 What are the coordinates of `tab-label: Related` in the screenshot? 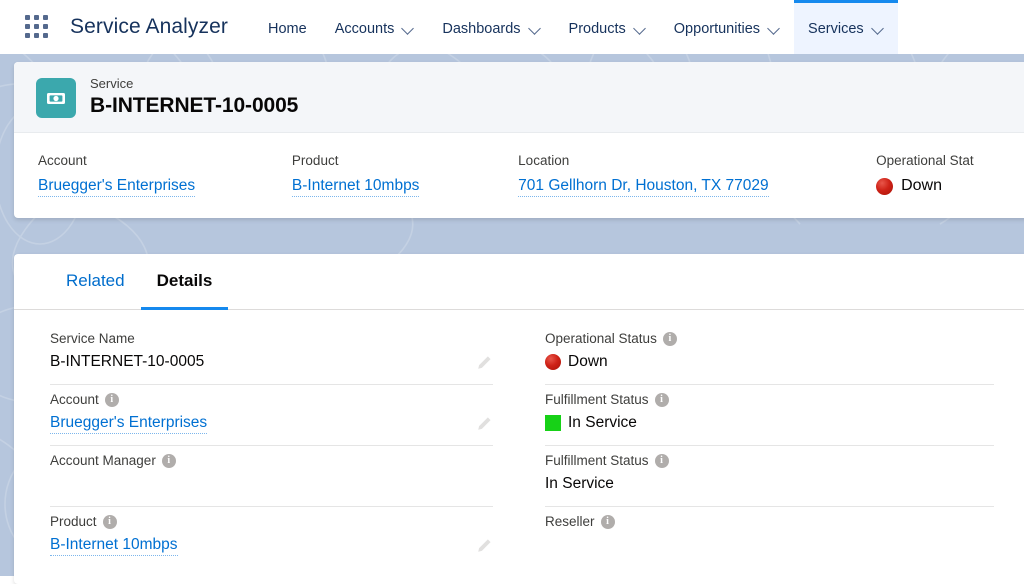 It's located at (95, 280).